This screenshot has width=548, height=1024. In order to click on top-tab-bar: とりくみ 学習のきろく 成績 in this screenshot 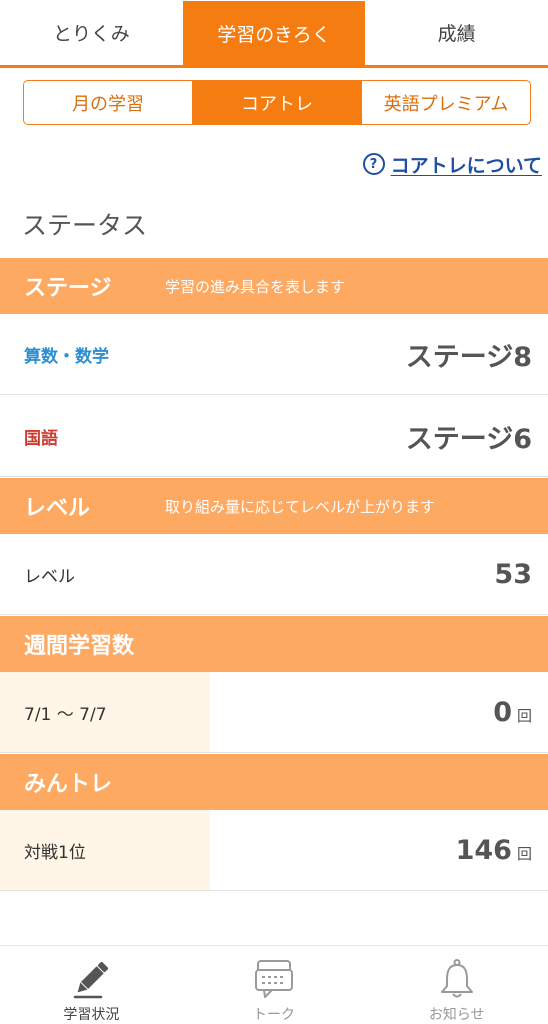, I will do `click(274, 34)`.